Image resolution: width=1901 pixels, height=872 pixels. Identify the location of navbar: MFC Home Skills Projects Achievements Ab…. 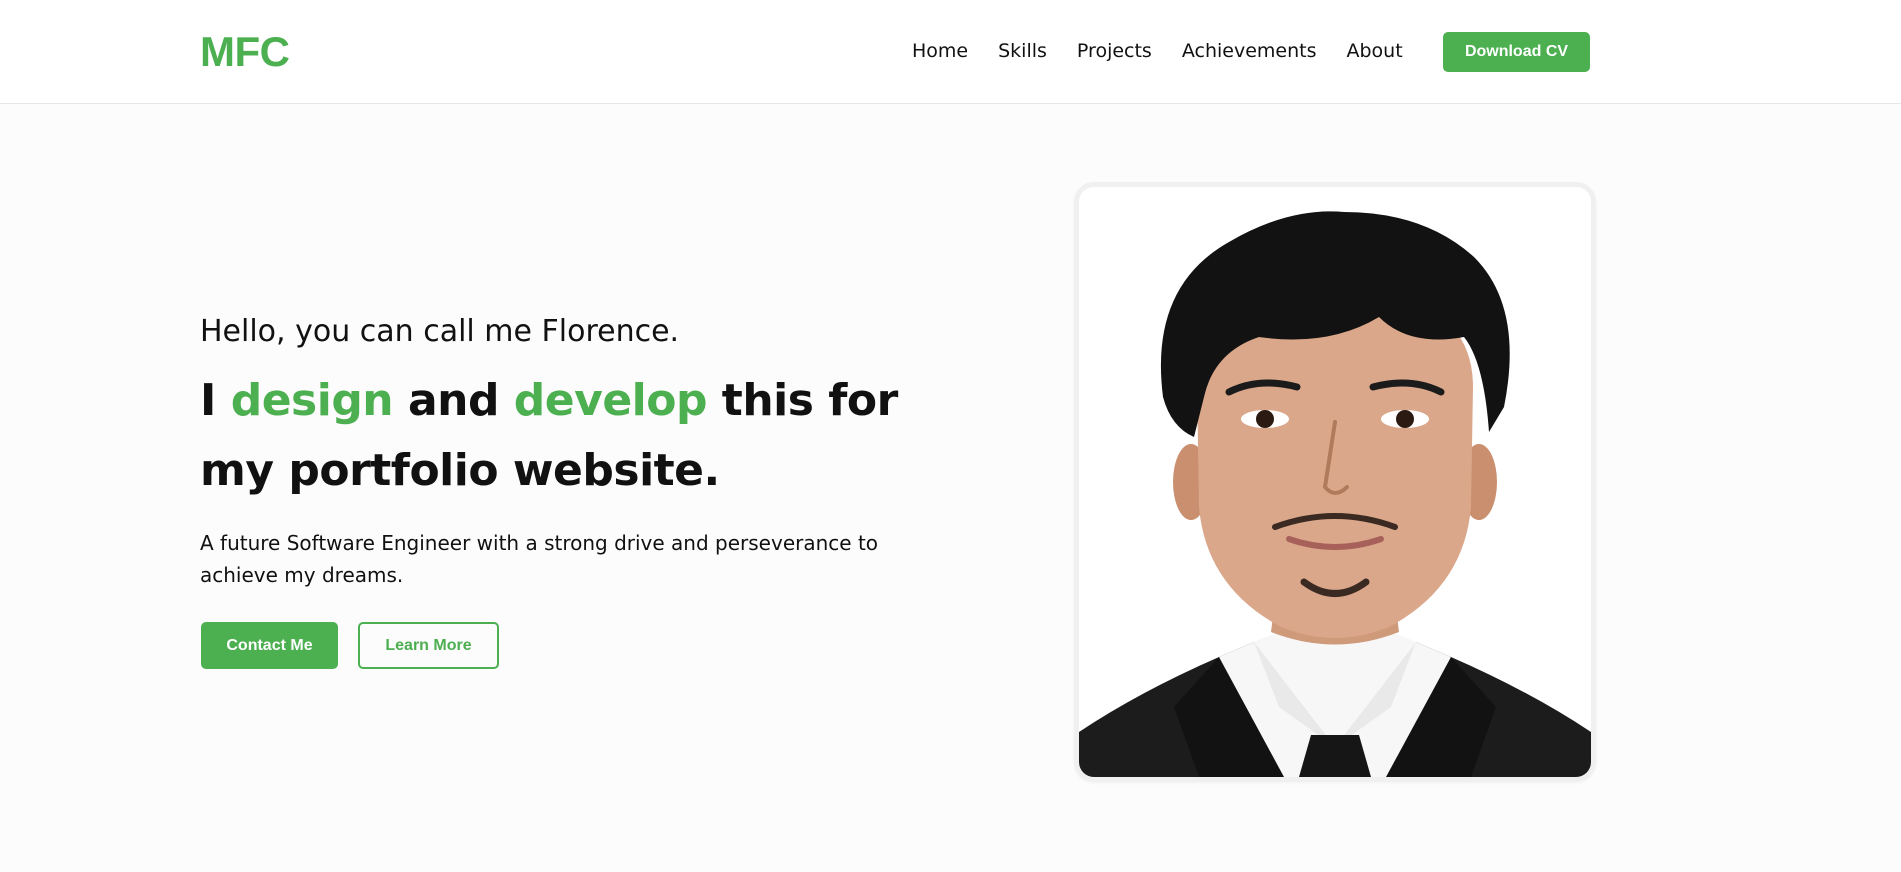
(950, 52).